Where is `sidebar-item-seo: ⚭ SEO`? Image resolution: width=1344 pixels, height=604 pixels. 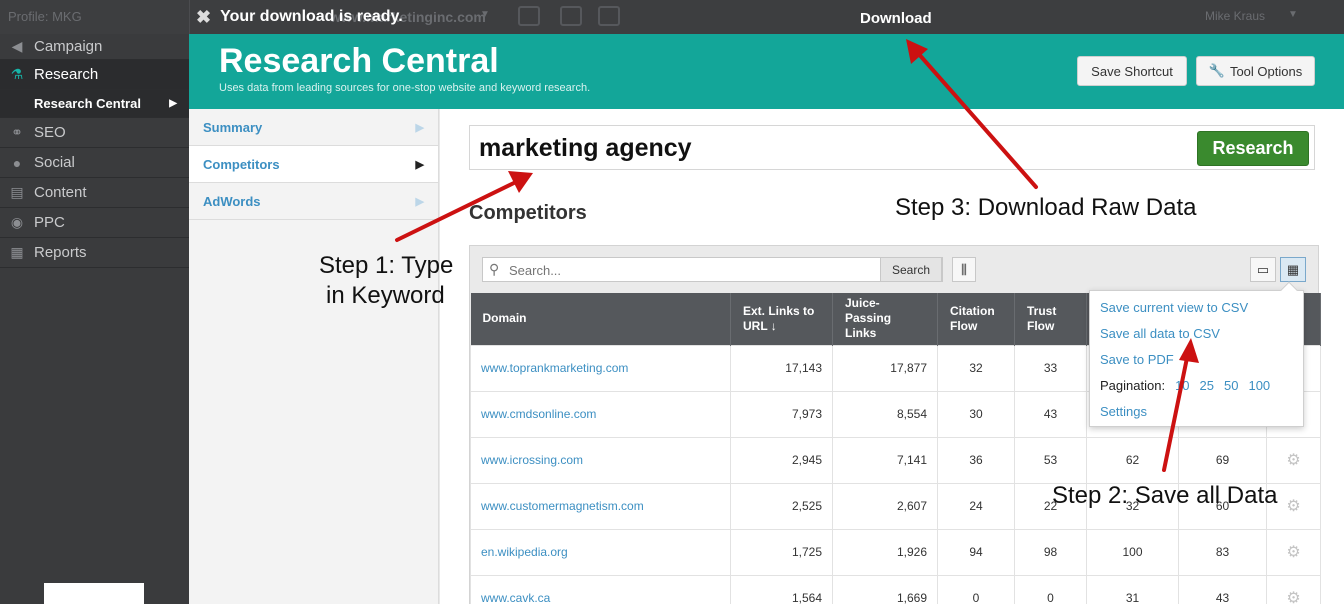
sidebar-item-seo: ⚭ SEO is located at coordinates (94, 133).